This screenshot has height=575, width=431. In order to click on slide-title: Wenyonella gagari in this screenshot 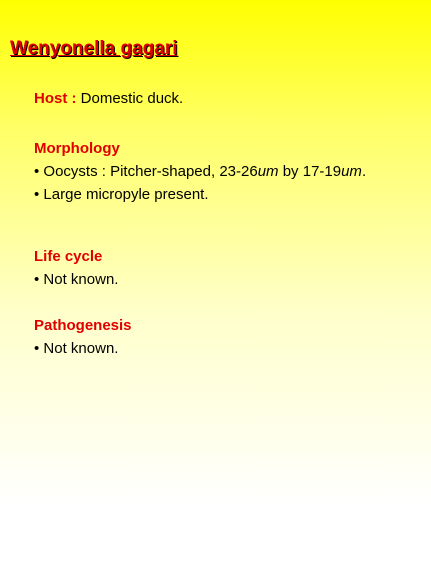, I will do `click(94, 48)`.